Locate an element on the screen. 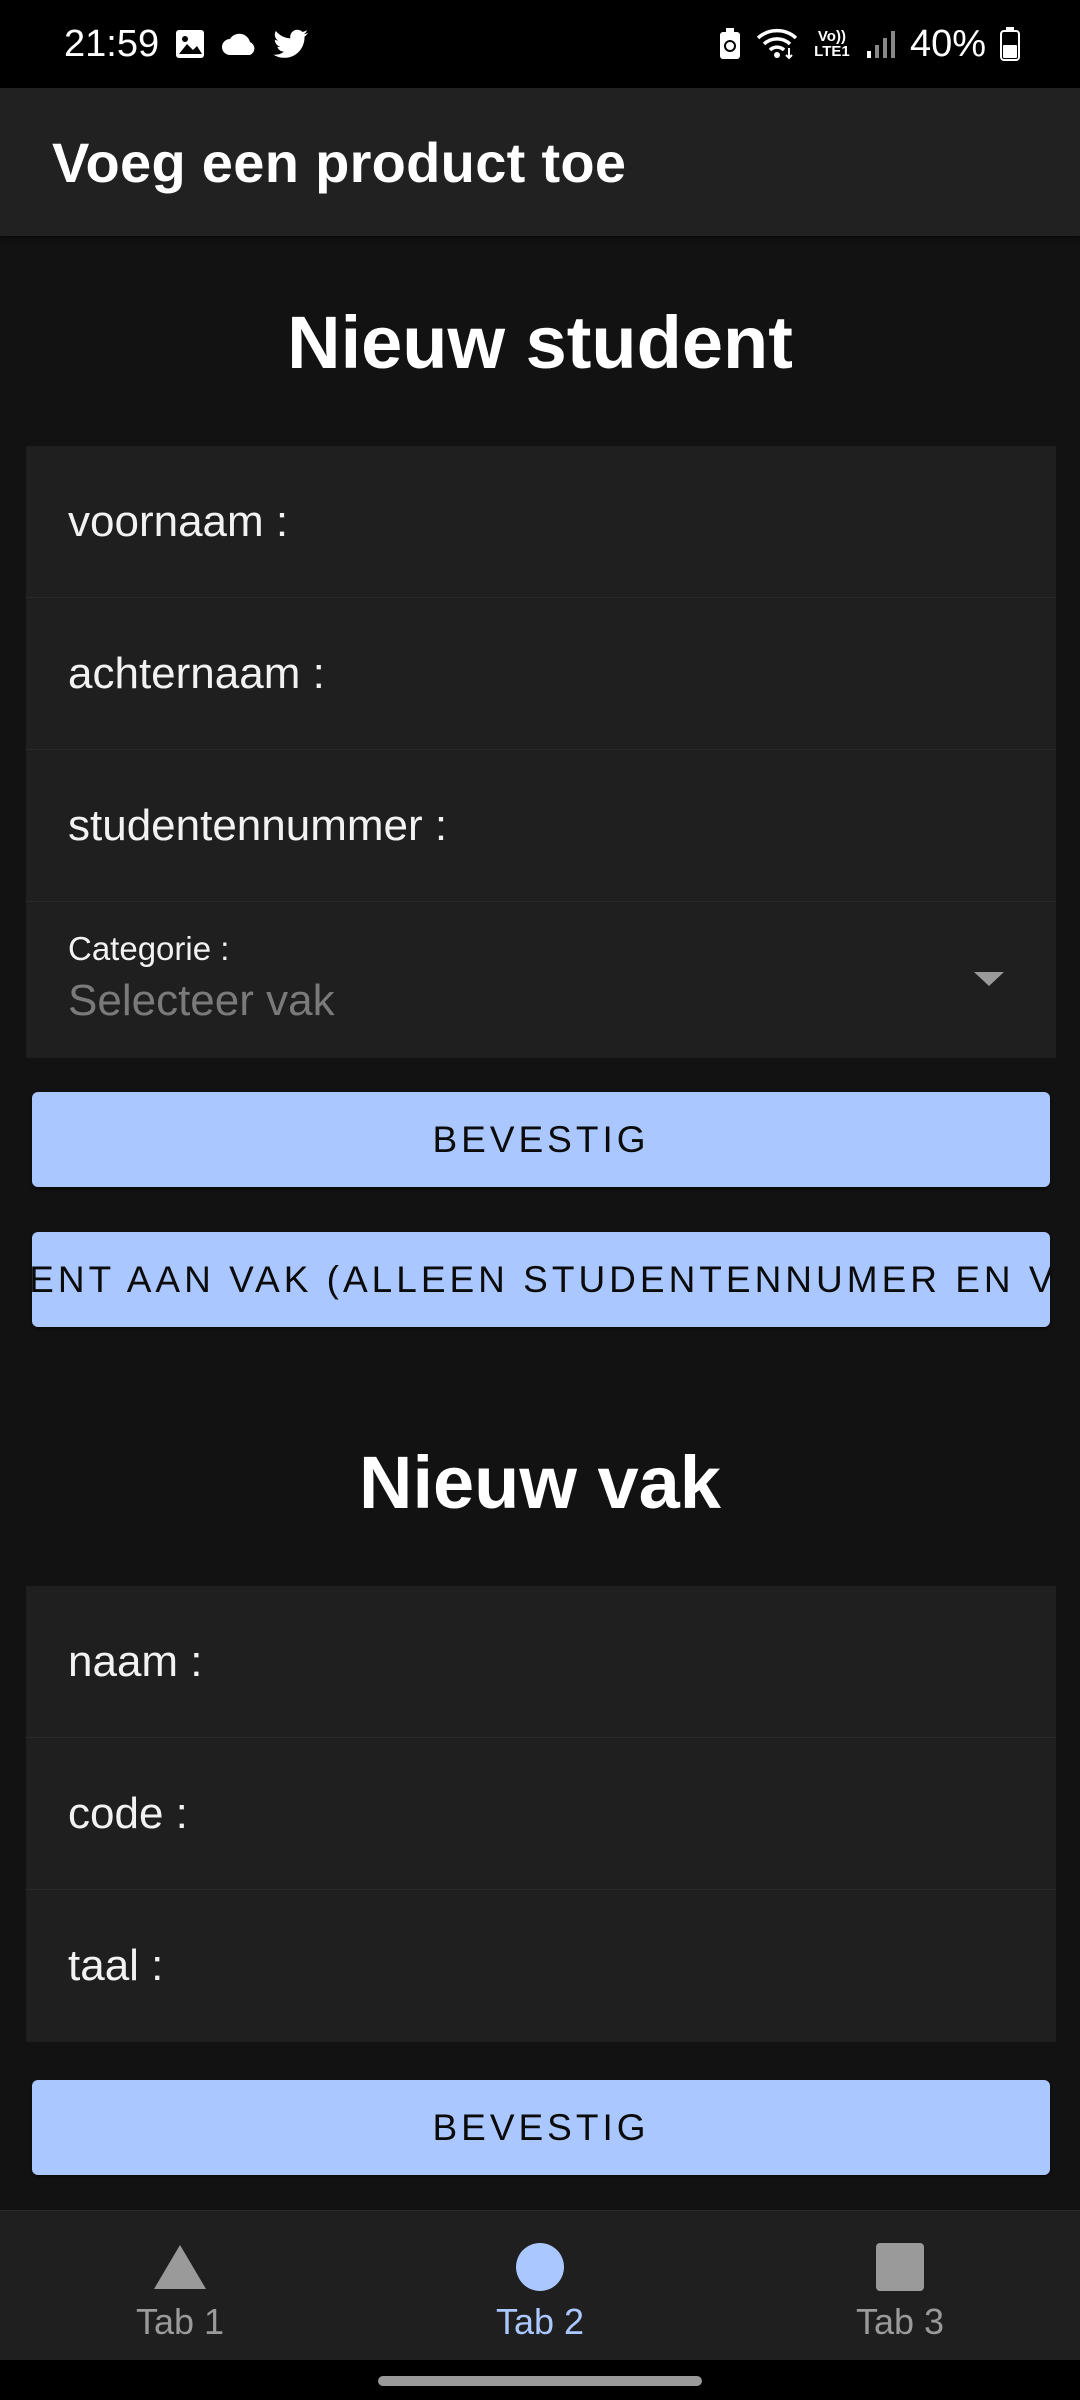 Image resolution: width=1080 pixels, height=2400 pixels. signal-icon is located at coordinates (881, 44).